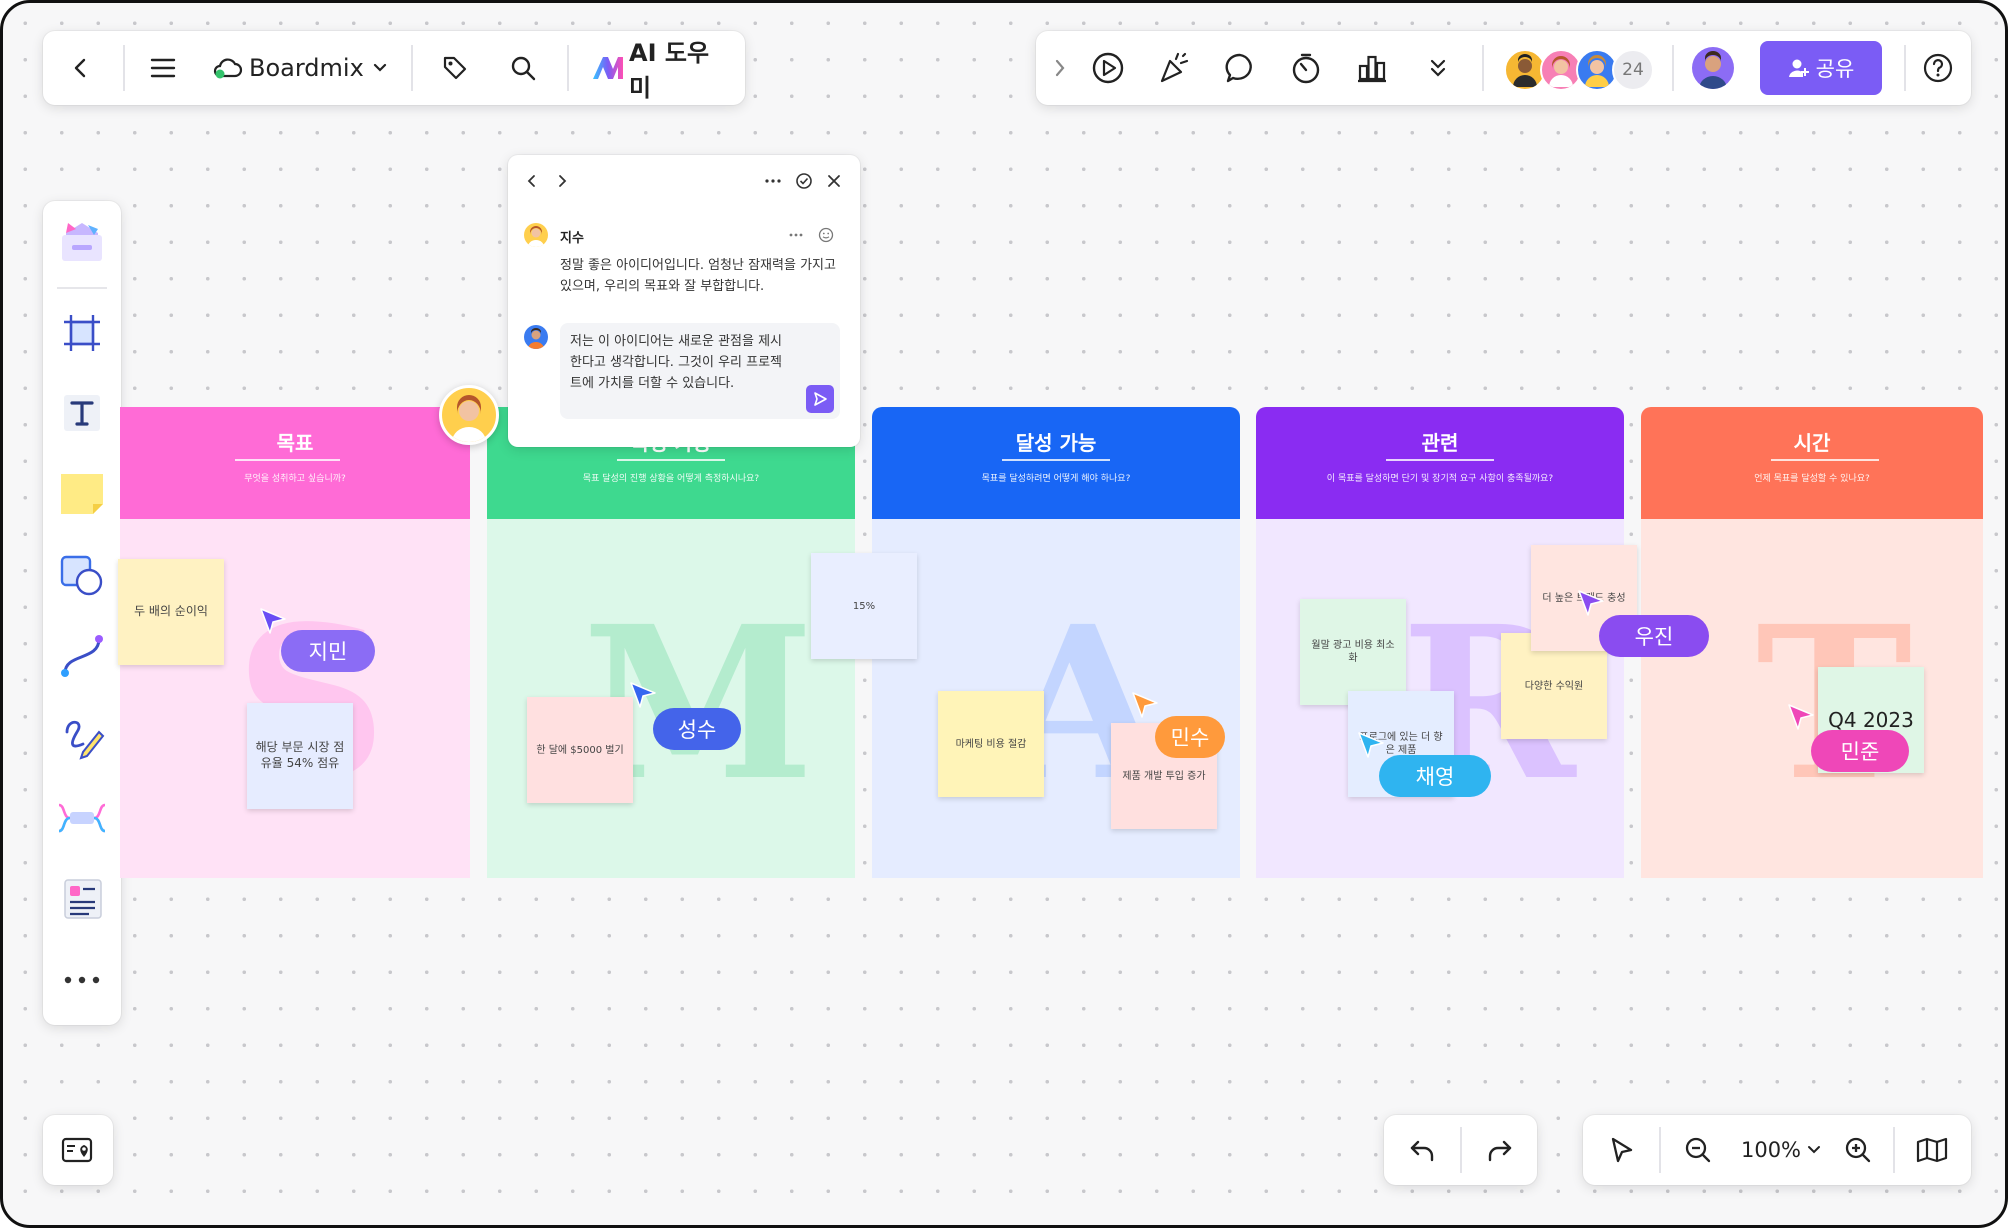 Image resolution: width=2008 pixels, height=1228 pixels. What do you see at coordinates (1938, 68) in the screenshot?
I see `help-icon` at bounding box center [1938, 68].